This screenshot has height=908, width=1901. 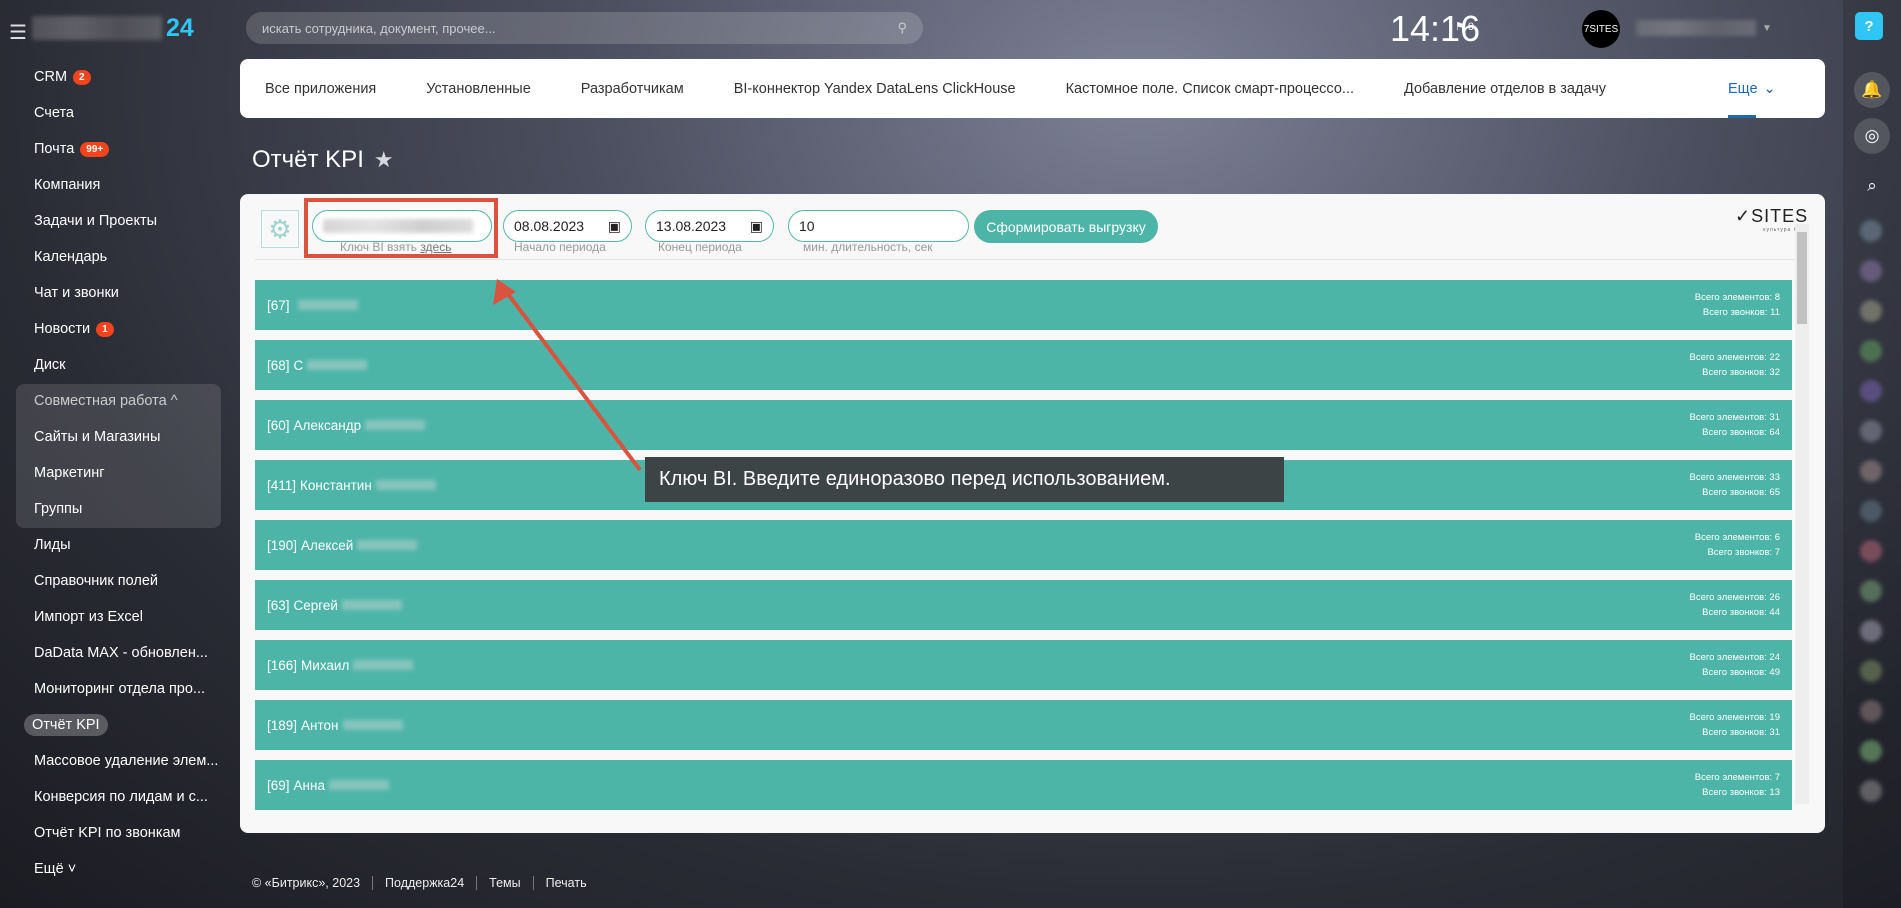 I want to click on footer-link-print: Печать, so click(x=559, y=883).